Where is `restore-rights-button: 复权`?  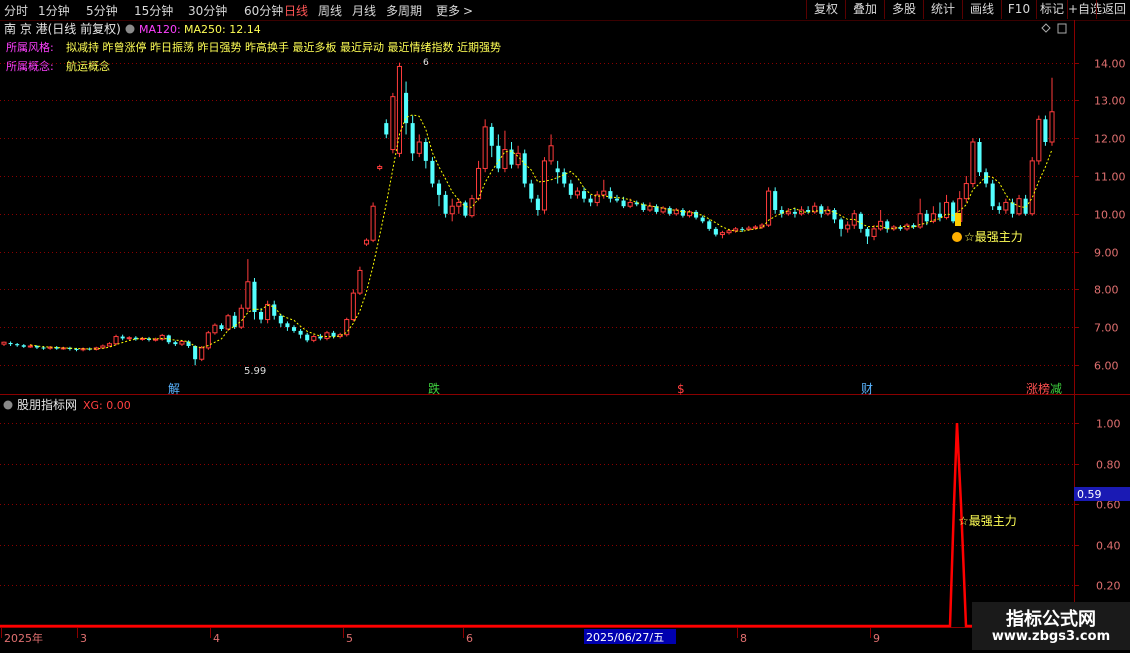 restore-rights-button: 复权 is located at coordinates (825, 9).